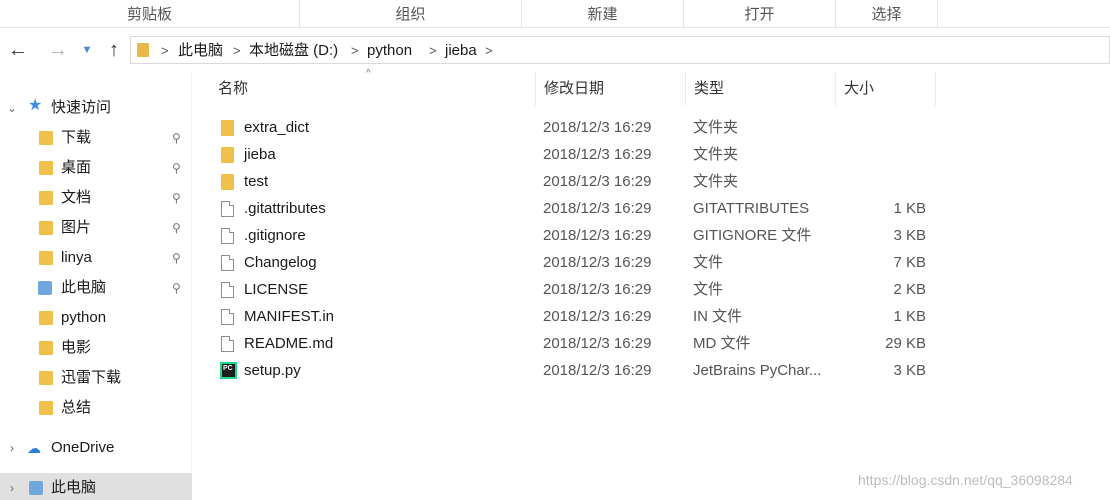 The width and height of the screenshot is (1110, 500). Describe the element at coordinates (760, 14) in the screenshot. I see `ribbon-group-open: 打开` at that location.